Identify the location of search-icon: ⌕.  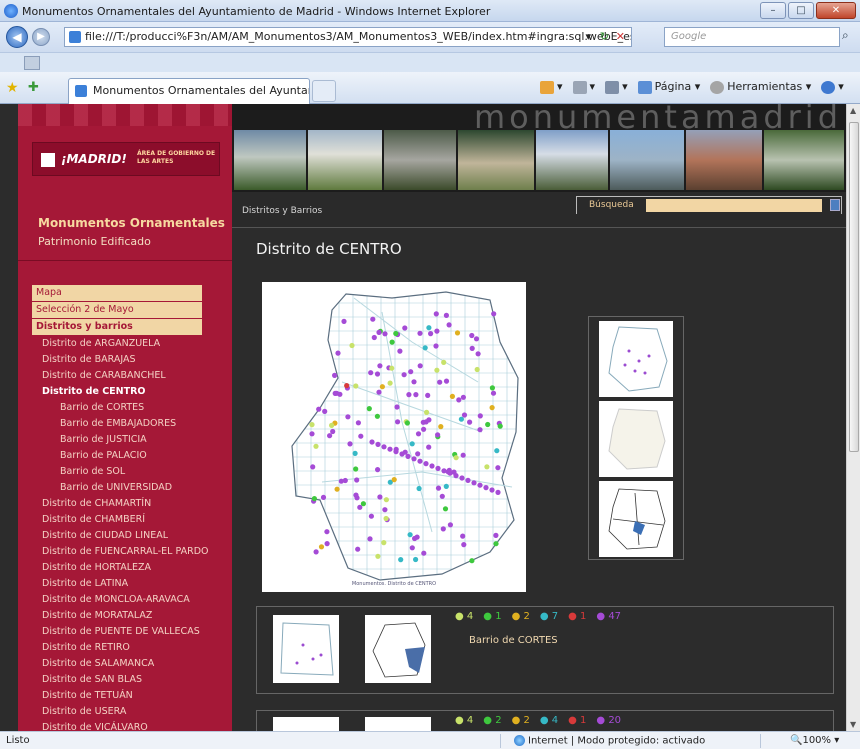
(845, 35).